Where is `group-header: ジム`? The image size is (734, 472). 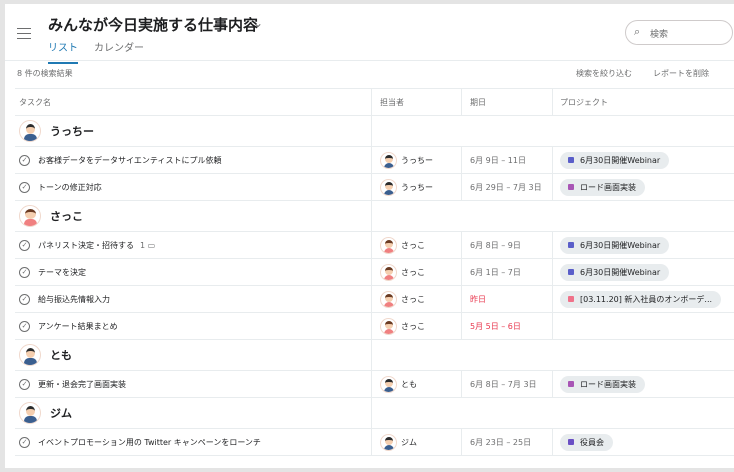 group-header: ジム is located at coordinates (374, 413).